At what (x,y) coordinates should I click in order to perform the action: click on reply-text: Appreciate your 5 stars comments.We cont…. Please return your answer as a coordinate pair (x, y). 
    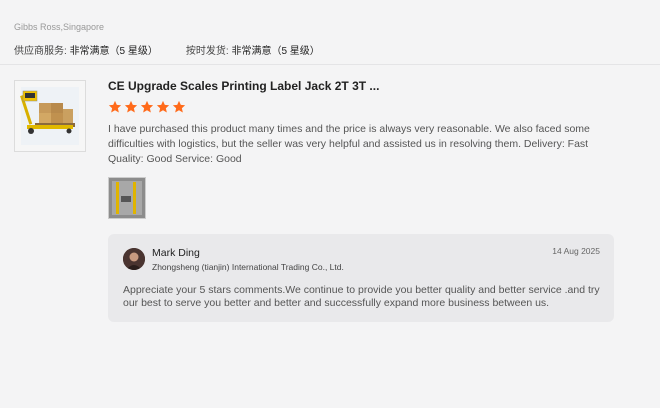
    Looking at the image, I should click on (361, 296).